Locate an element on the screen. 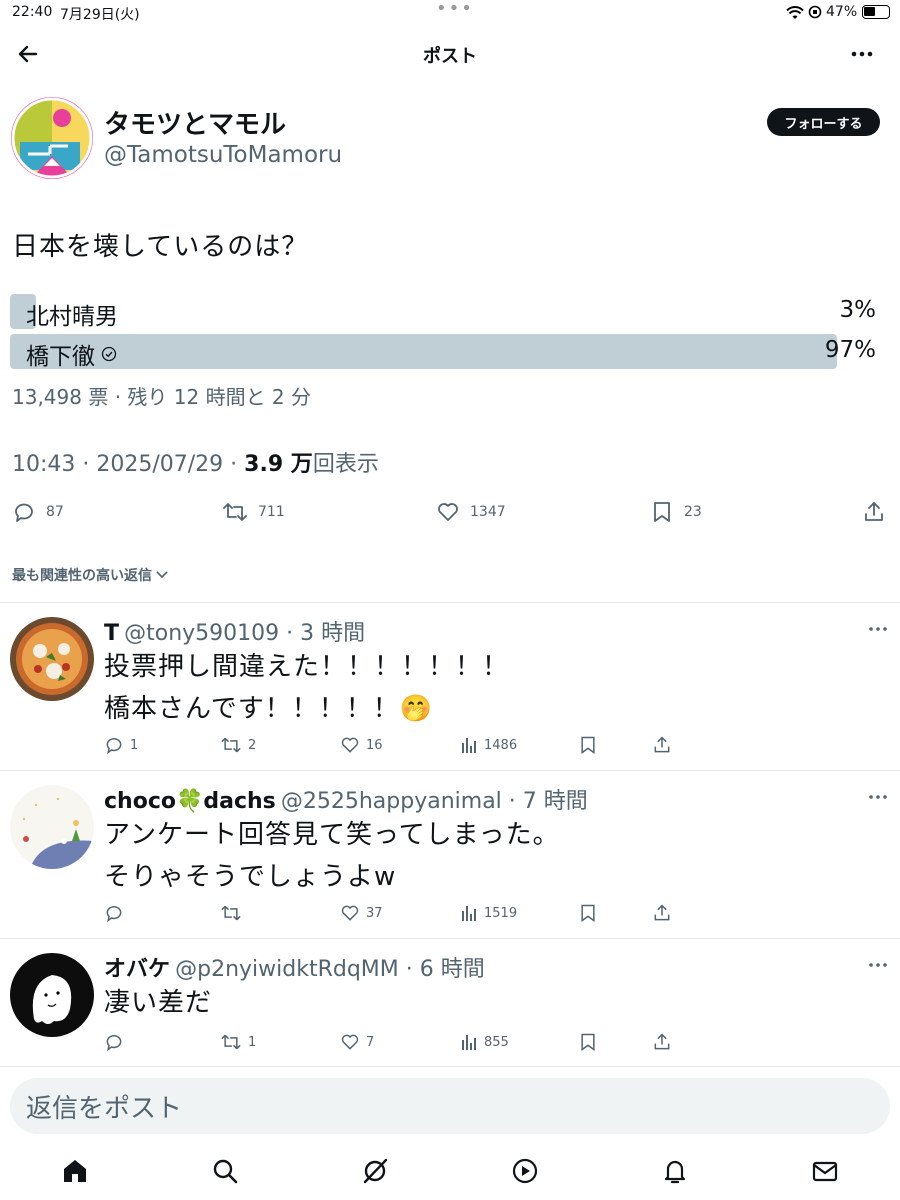 This screenshot has width=900, height=1200. post-meta: 10:43 · 2025/07/29 · 3.9 万回表示 is located at coordinates (195, 462).